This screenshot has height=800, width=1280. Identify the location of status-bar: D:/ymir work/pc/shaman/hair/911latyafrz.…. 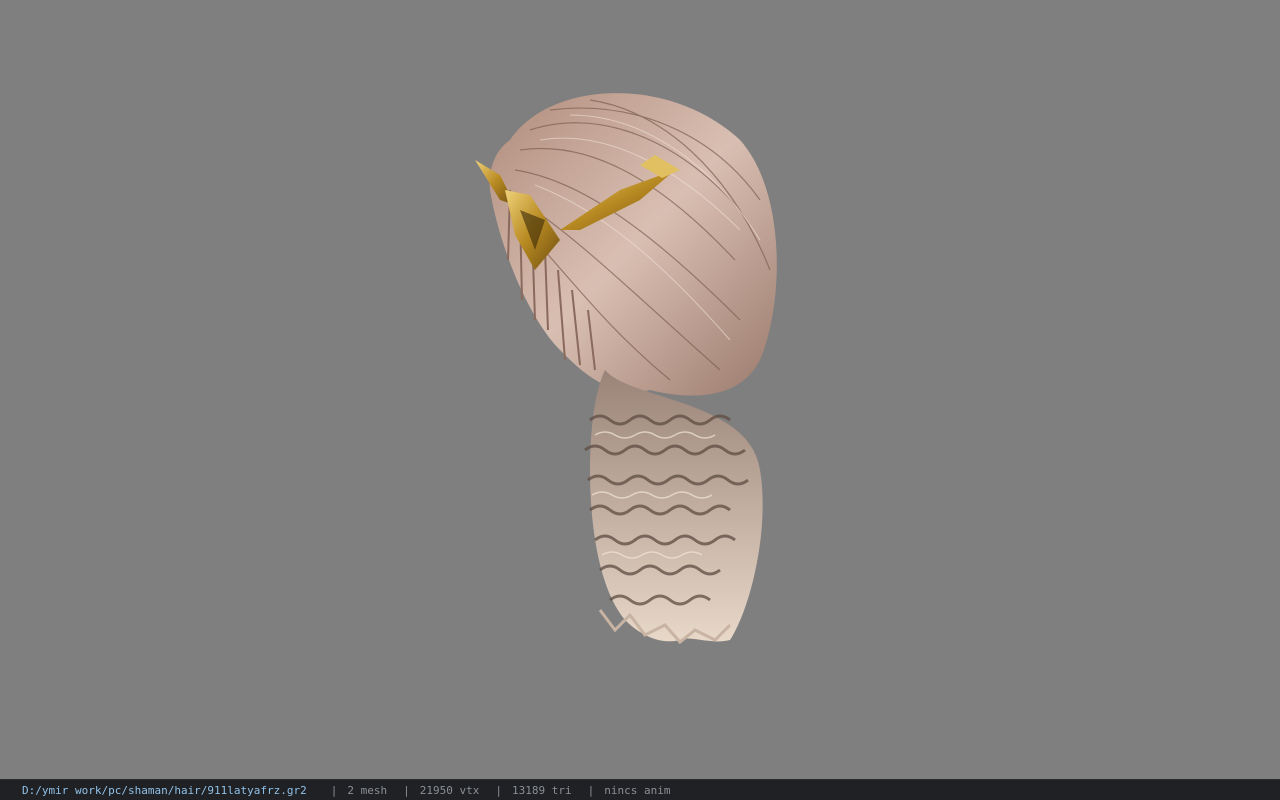
(640, 789).